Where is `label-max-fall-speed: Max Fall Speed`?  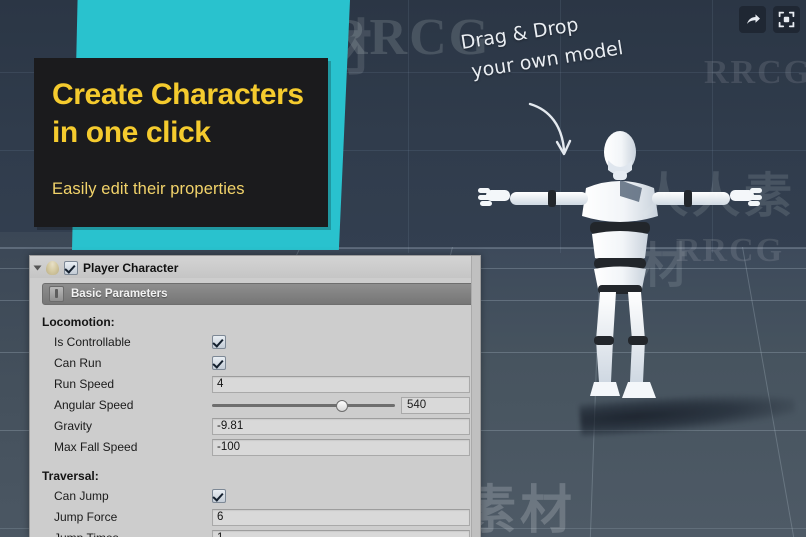 label-max-fall-speed: Max Fall Speed is located at coordinates (96, 447).